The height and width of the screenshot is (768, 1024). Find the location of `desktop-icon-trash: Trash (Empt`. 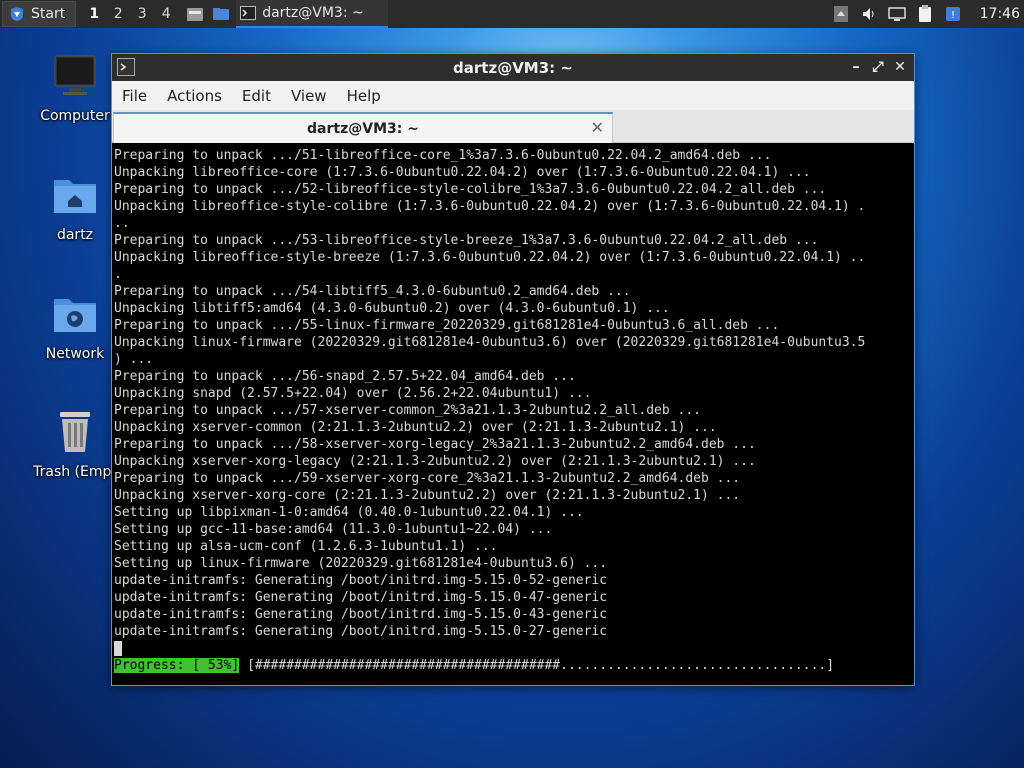

desktop-icon-trash: Trash (Empt is located at coordinates (75, 444).